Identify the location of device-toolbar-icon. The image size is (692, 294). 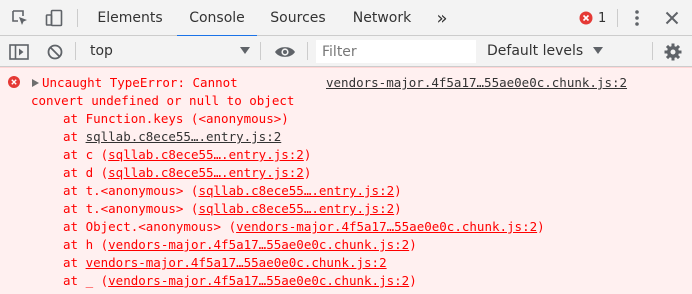
(54, 18).